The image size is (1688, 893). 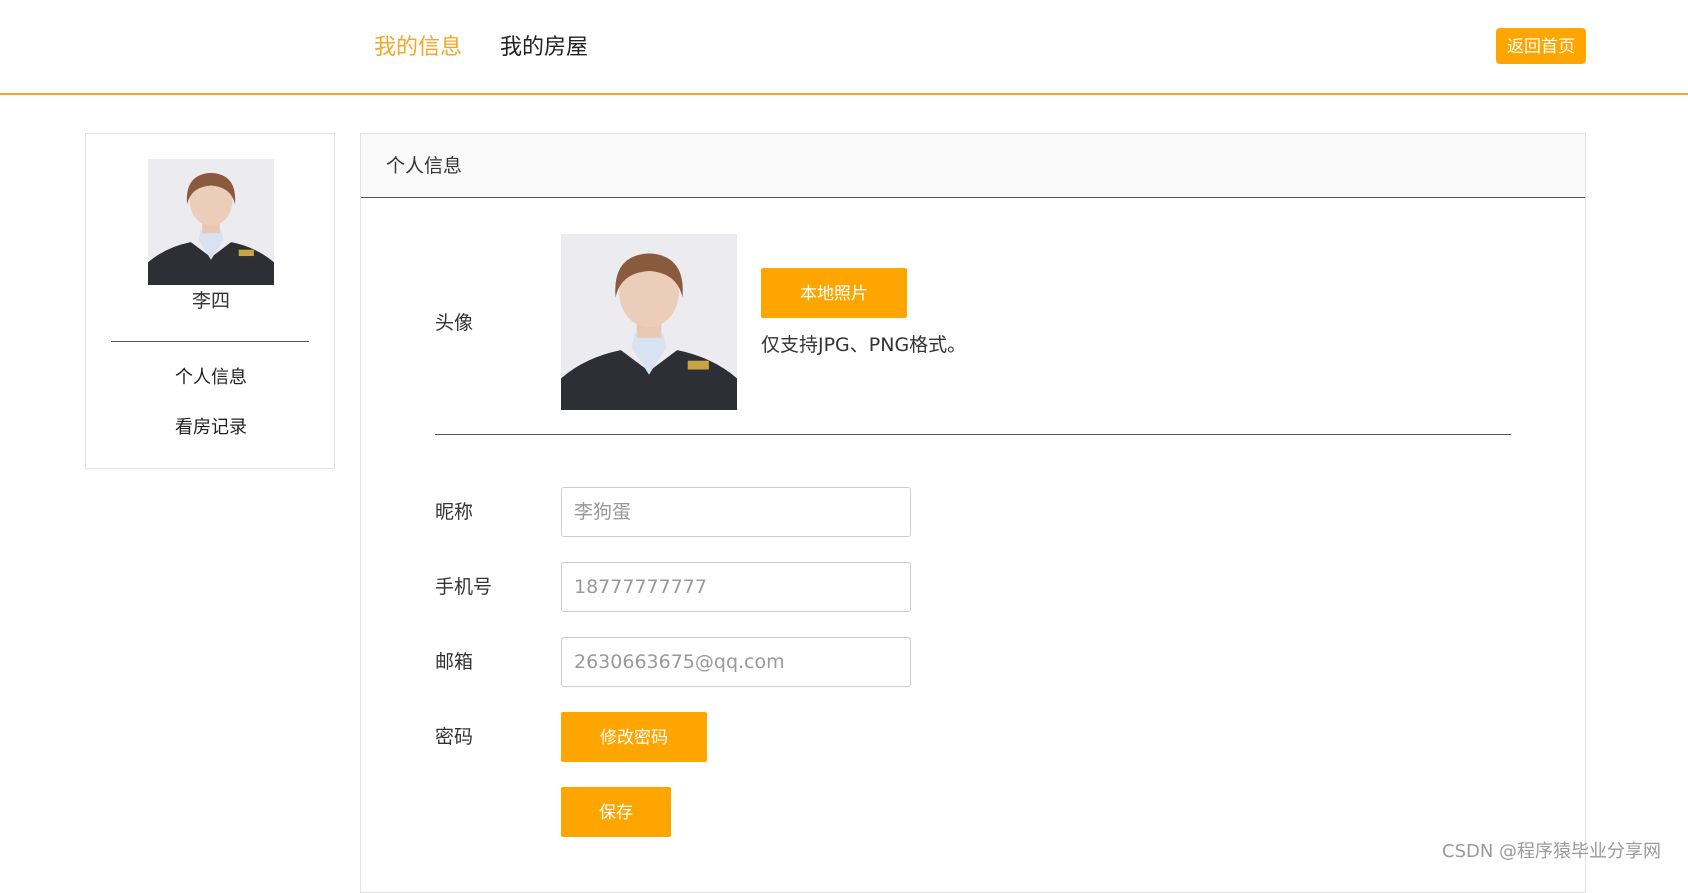 What do you see at coordinates (418, 48) in the screenshot?
I see `tab-my-info: 我的信息` at bounding box center [418, 48].